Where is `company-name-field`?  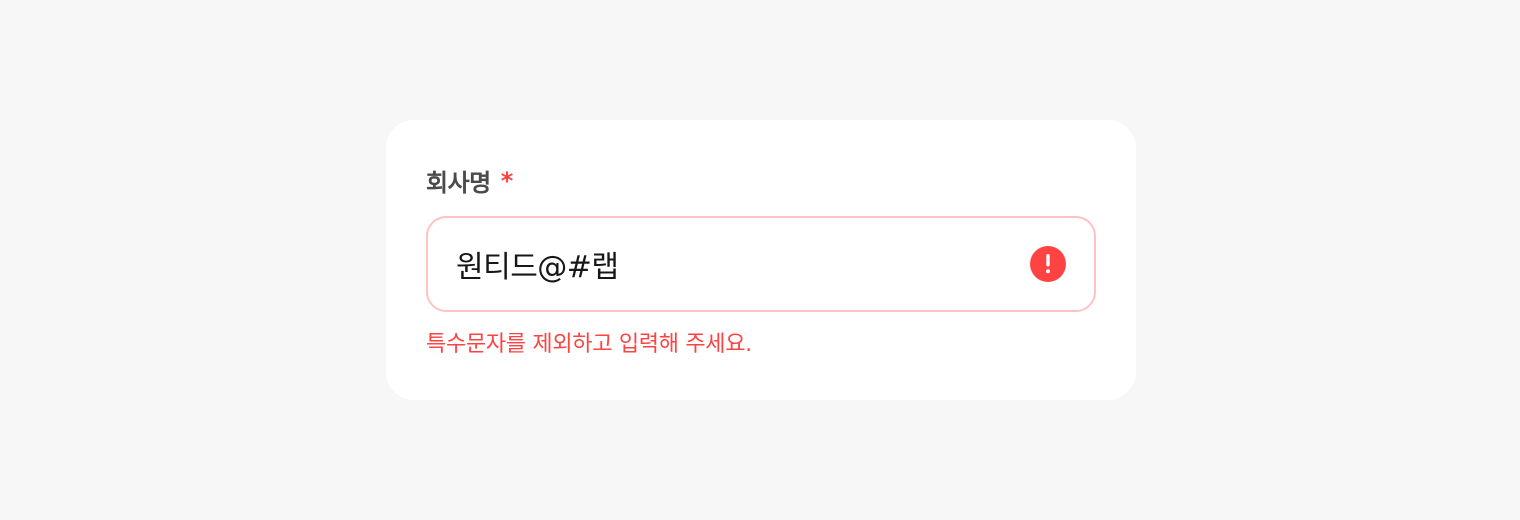 company-name-field is located at coordinates (761, 264).